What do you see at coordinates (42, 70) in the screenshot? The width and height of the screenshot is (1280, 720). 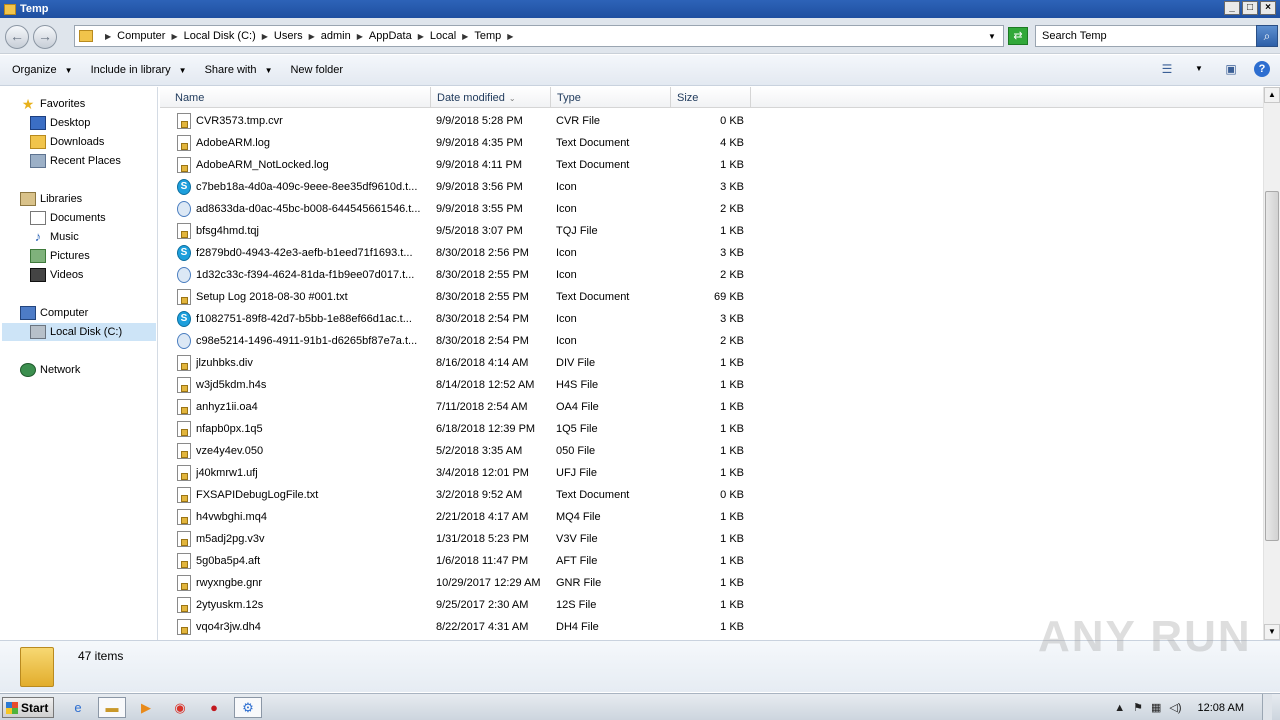 I see `organize-menu: Organize ▼` at bounding box center [42, 70].